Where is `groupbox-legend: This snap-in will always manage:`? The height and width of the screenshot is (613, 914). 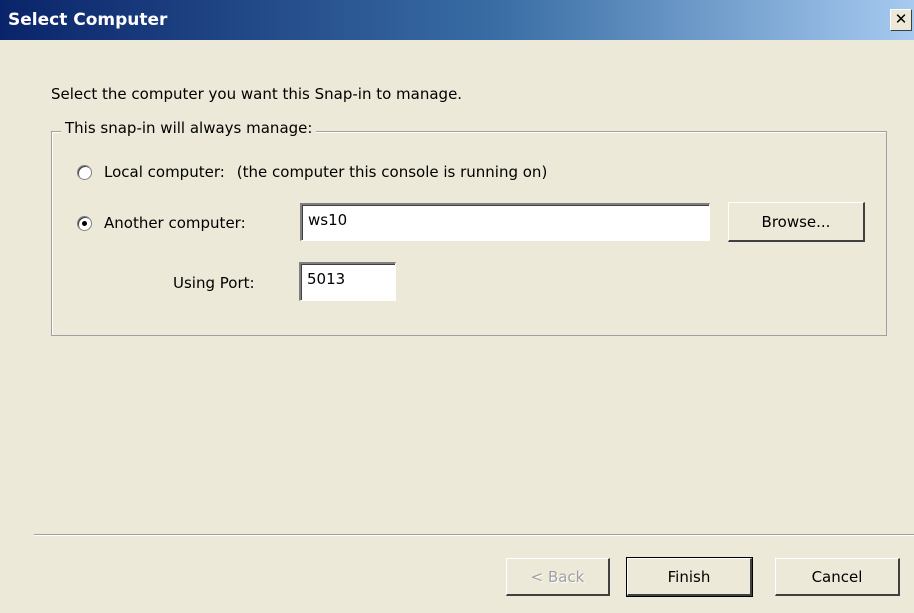 groupbox-legend: This snap-in will always manage: is located at coordinates (189, 128).